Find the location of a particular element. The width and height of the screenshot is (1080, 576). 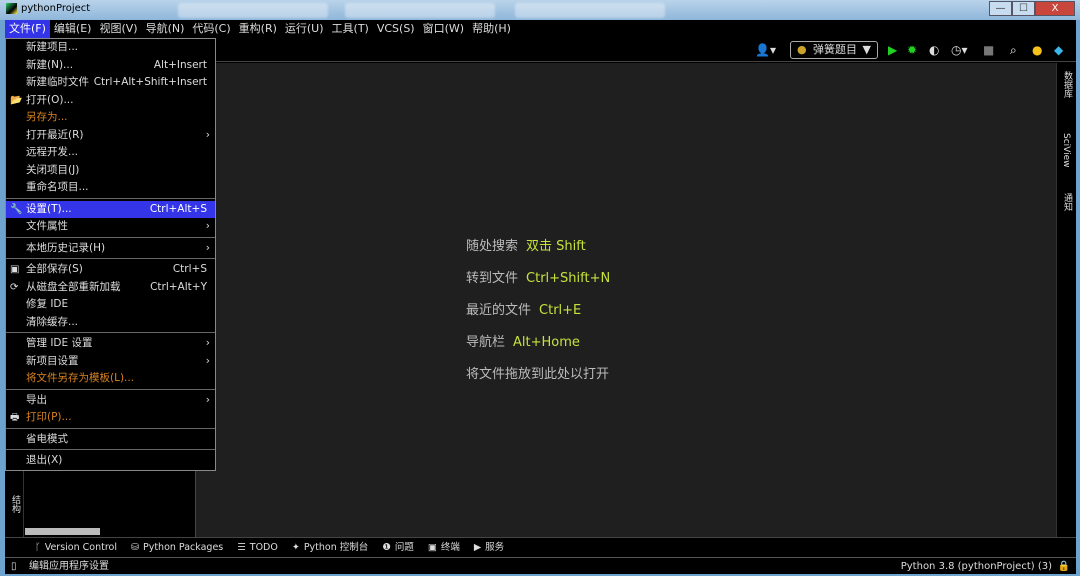

menu-8: VCS(S) is located at coordinates (396, 29).